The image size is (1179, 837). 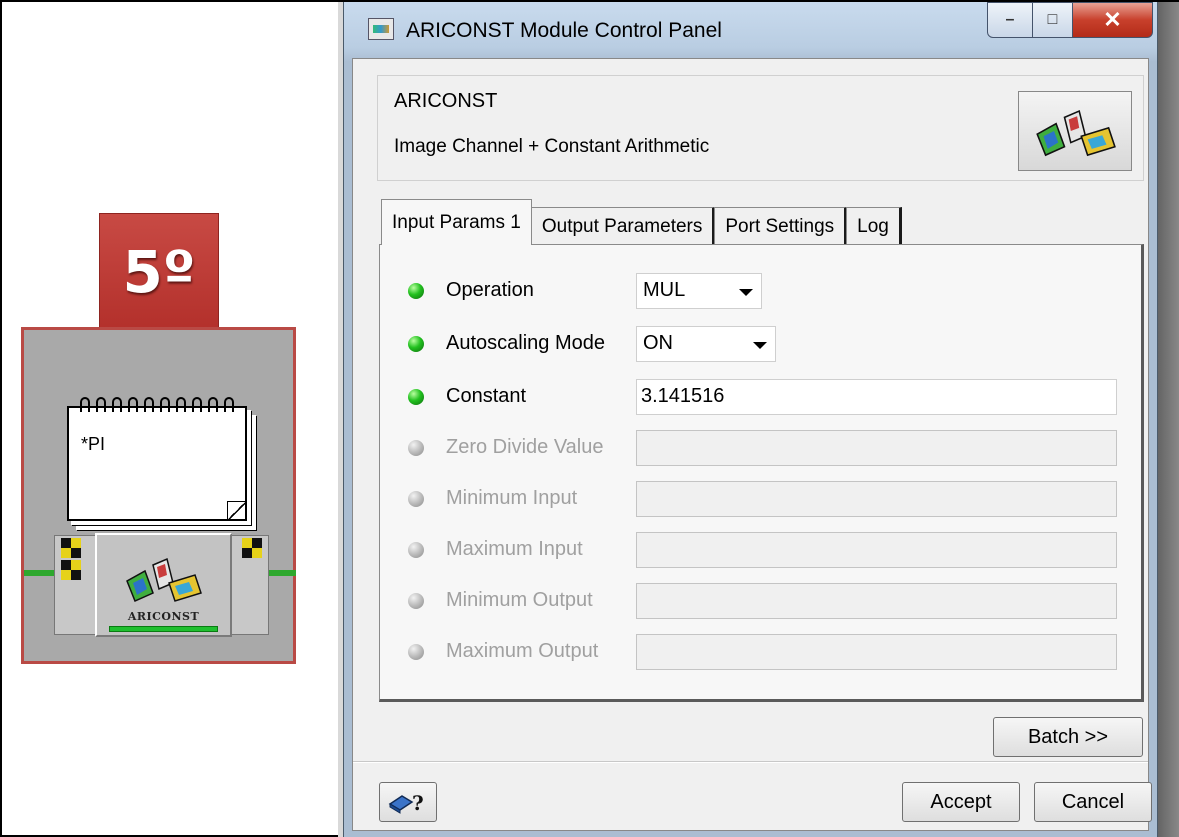 I want to click on minimize-button: –, so click(x=1010, y=20).